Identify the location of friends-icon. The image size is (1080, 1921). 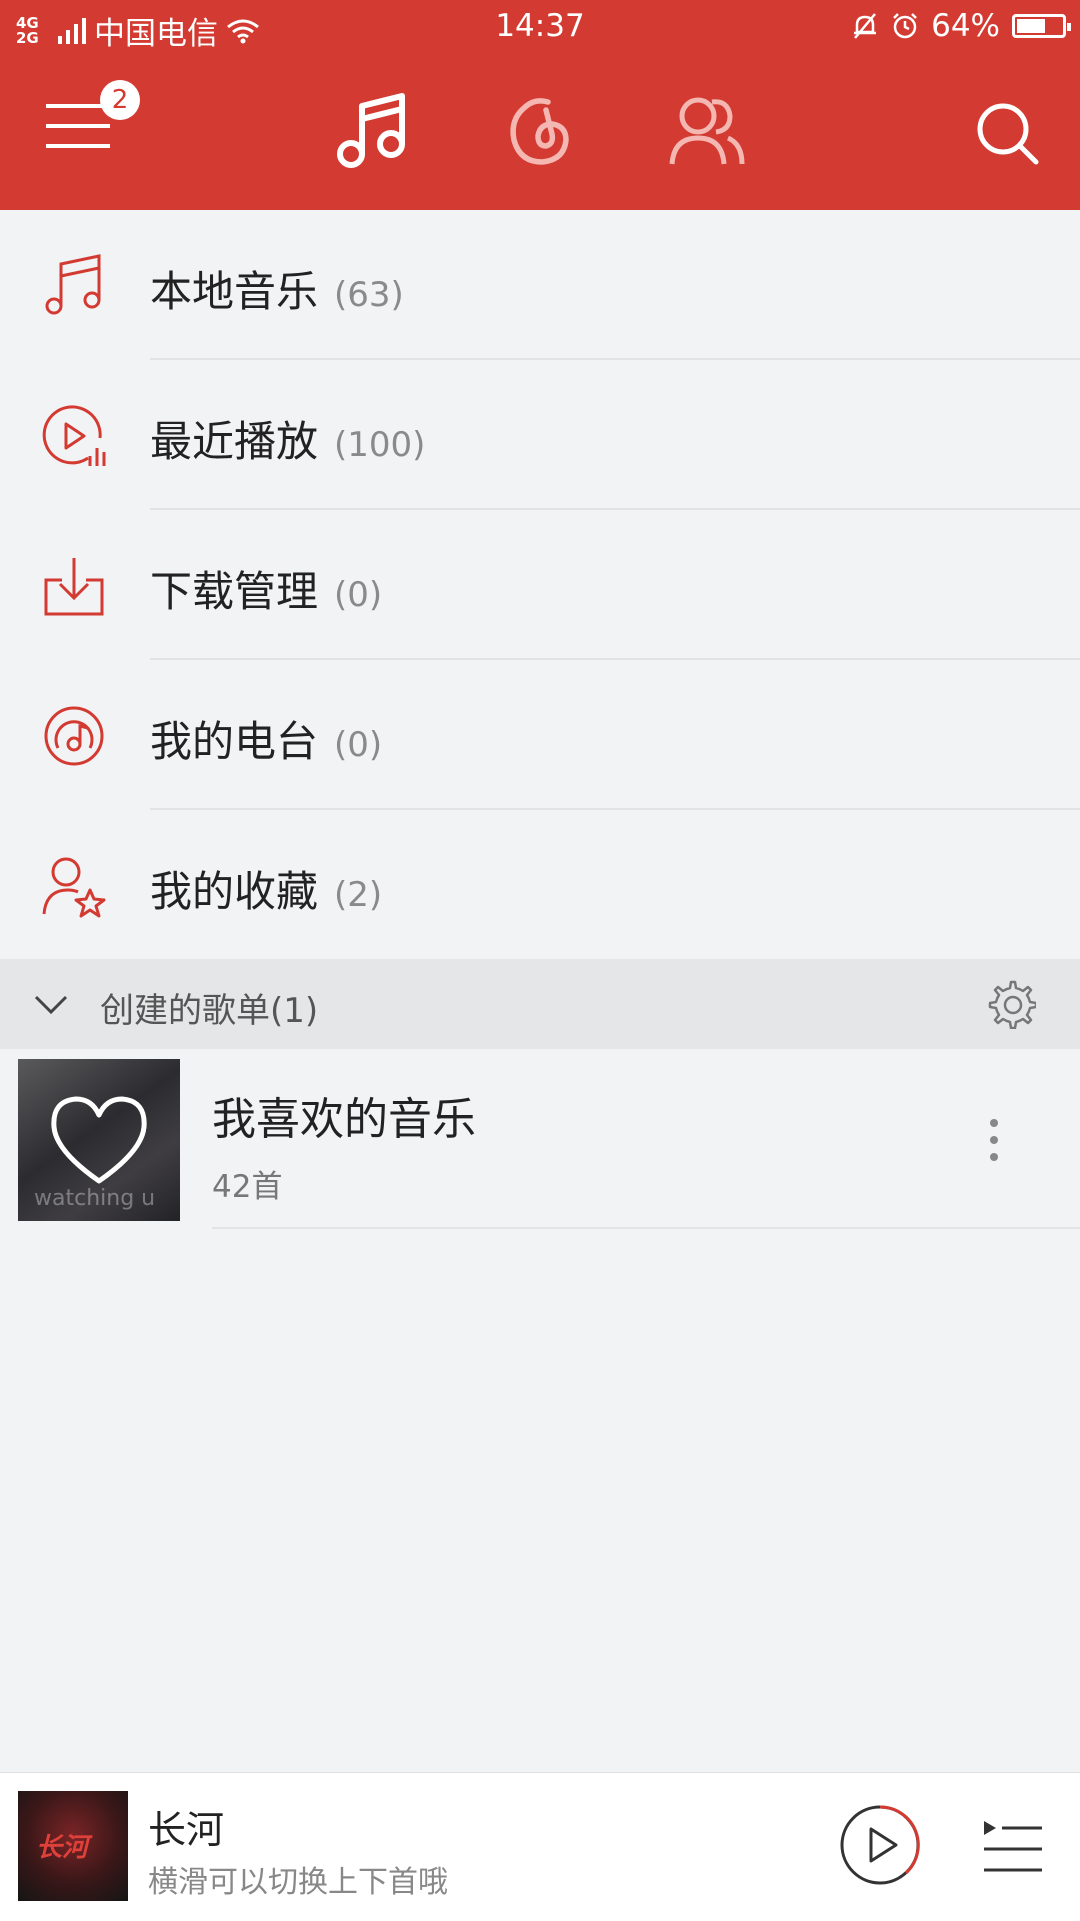
(707, 131).